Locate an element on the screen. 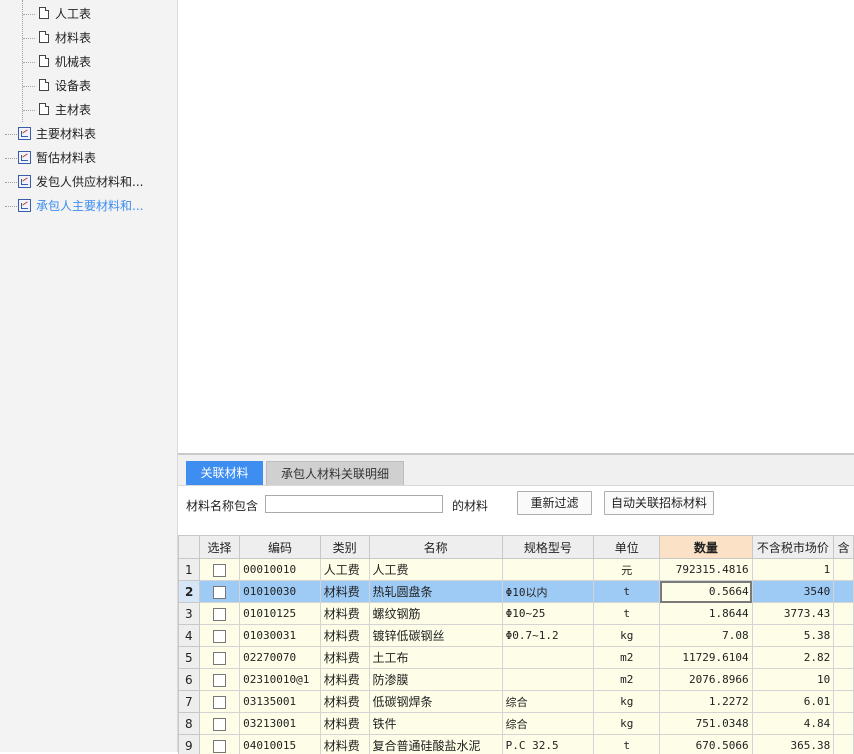 This screenshot has width=854, height=754. table-row: 502270070材料费土工布m211729.61042.82 is located at coordinates (516, 658).